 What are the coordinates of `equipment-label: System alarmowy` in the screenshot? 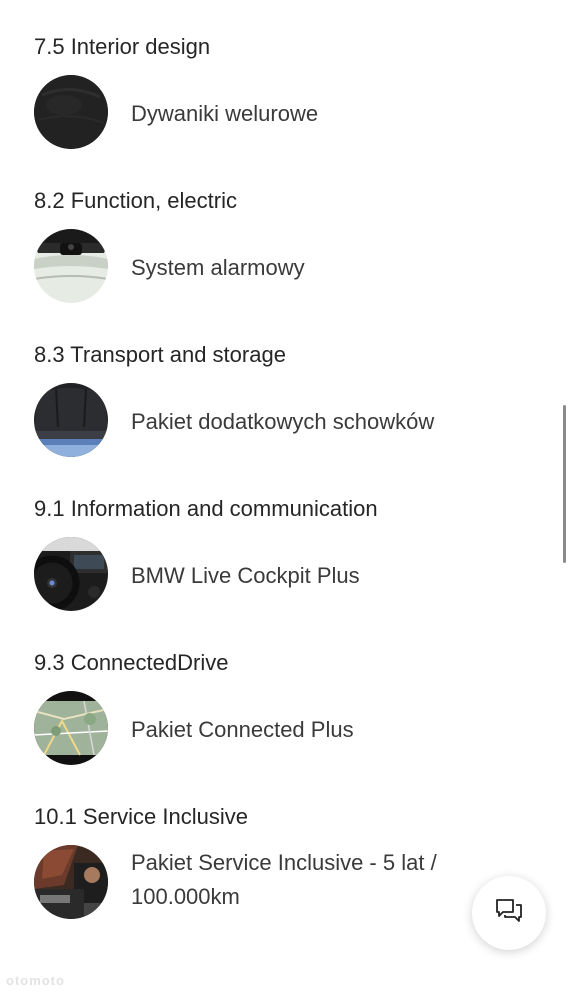 It's located at (218, 267).